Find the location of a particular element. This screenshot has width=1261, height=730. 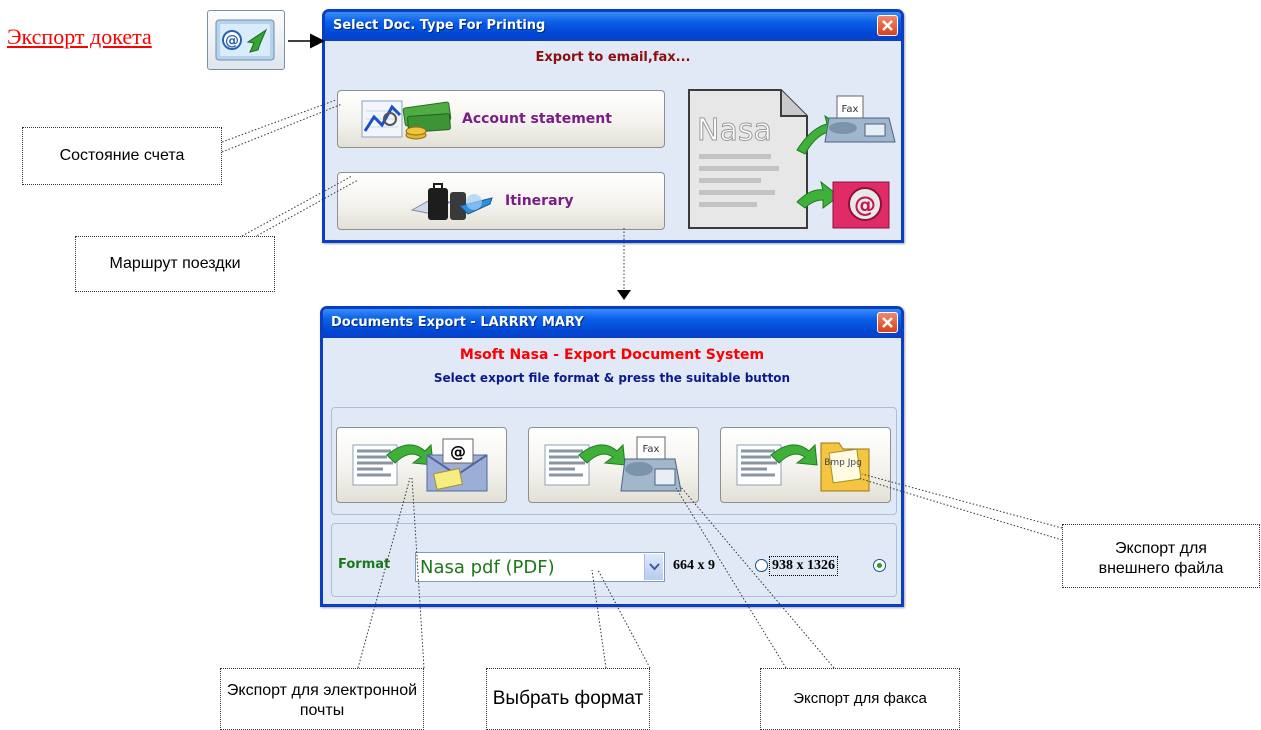

email-export-button: @ is located at coordinates (421, 465).